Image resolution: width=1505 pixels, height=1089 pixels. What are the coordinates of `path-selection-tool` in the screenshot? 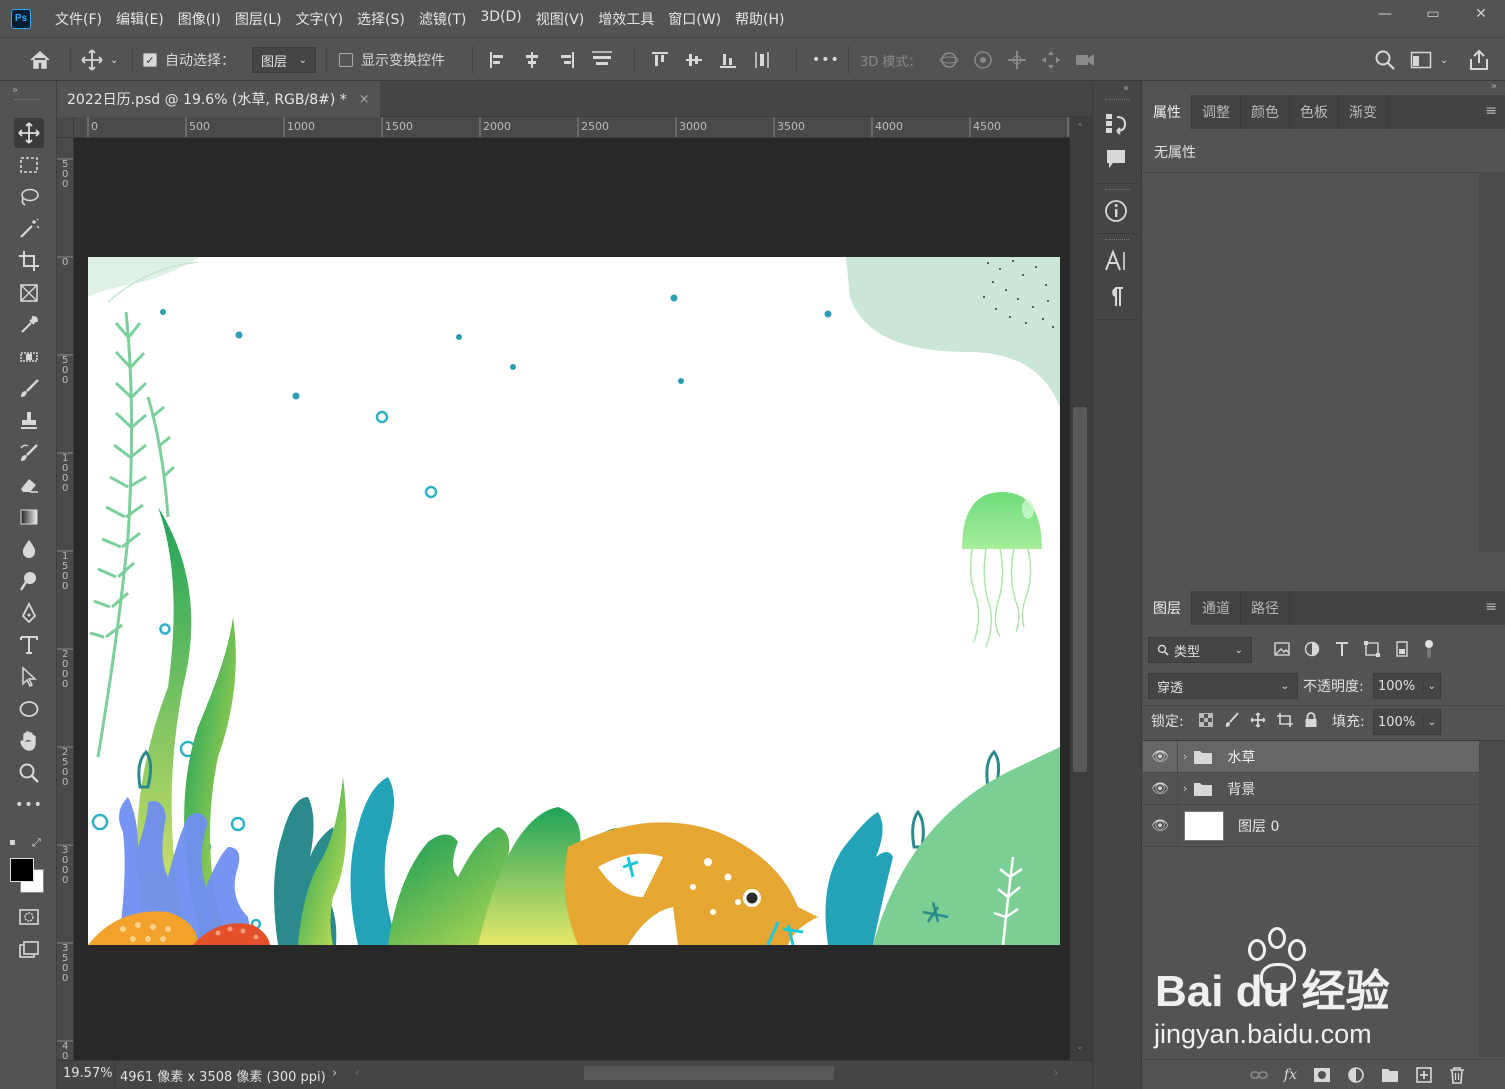 It's located at (29, 677).